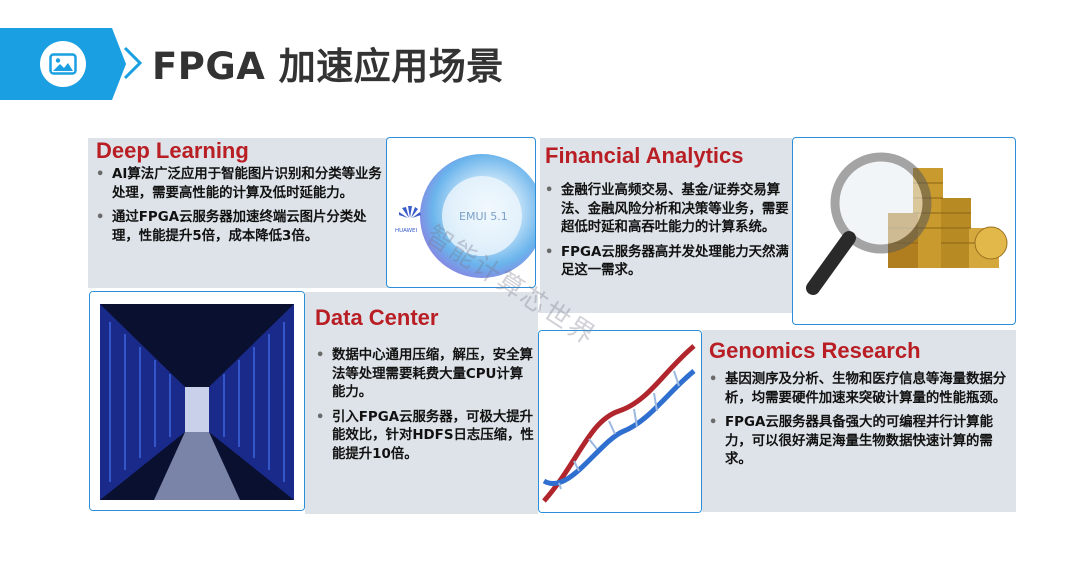 This screenshot has height=575, width=1080. Describe the element at coordinates (620, 421) in the screenshot. I see `dna-helix-image` at that location.